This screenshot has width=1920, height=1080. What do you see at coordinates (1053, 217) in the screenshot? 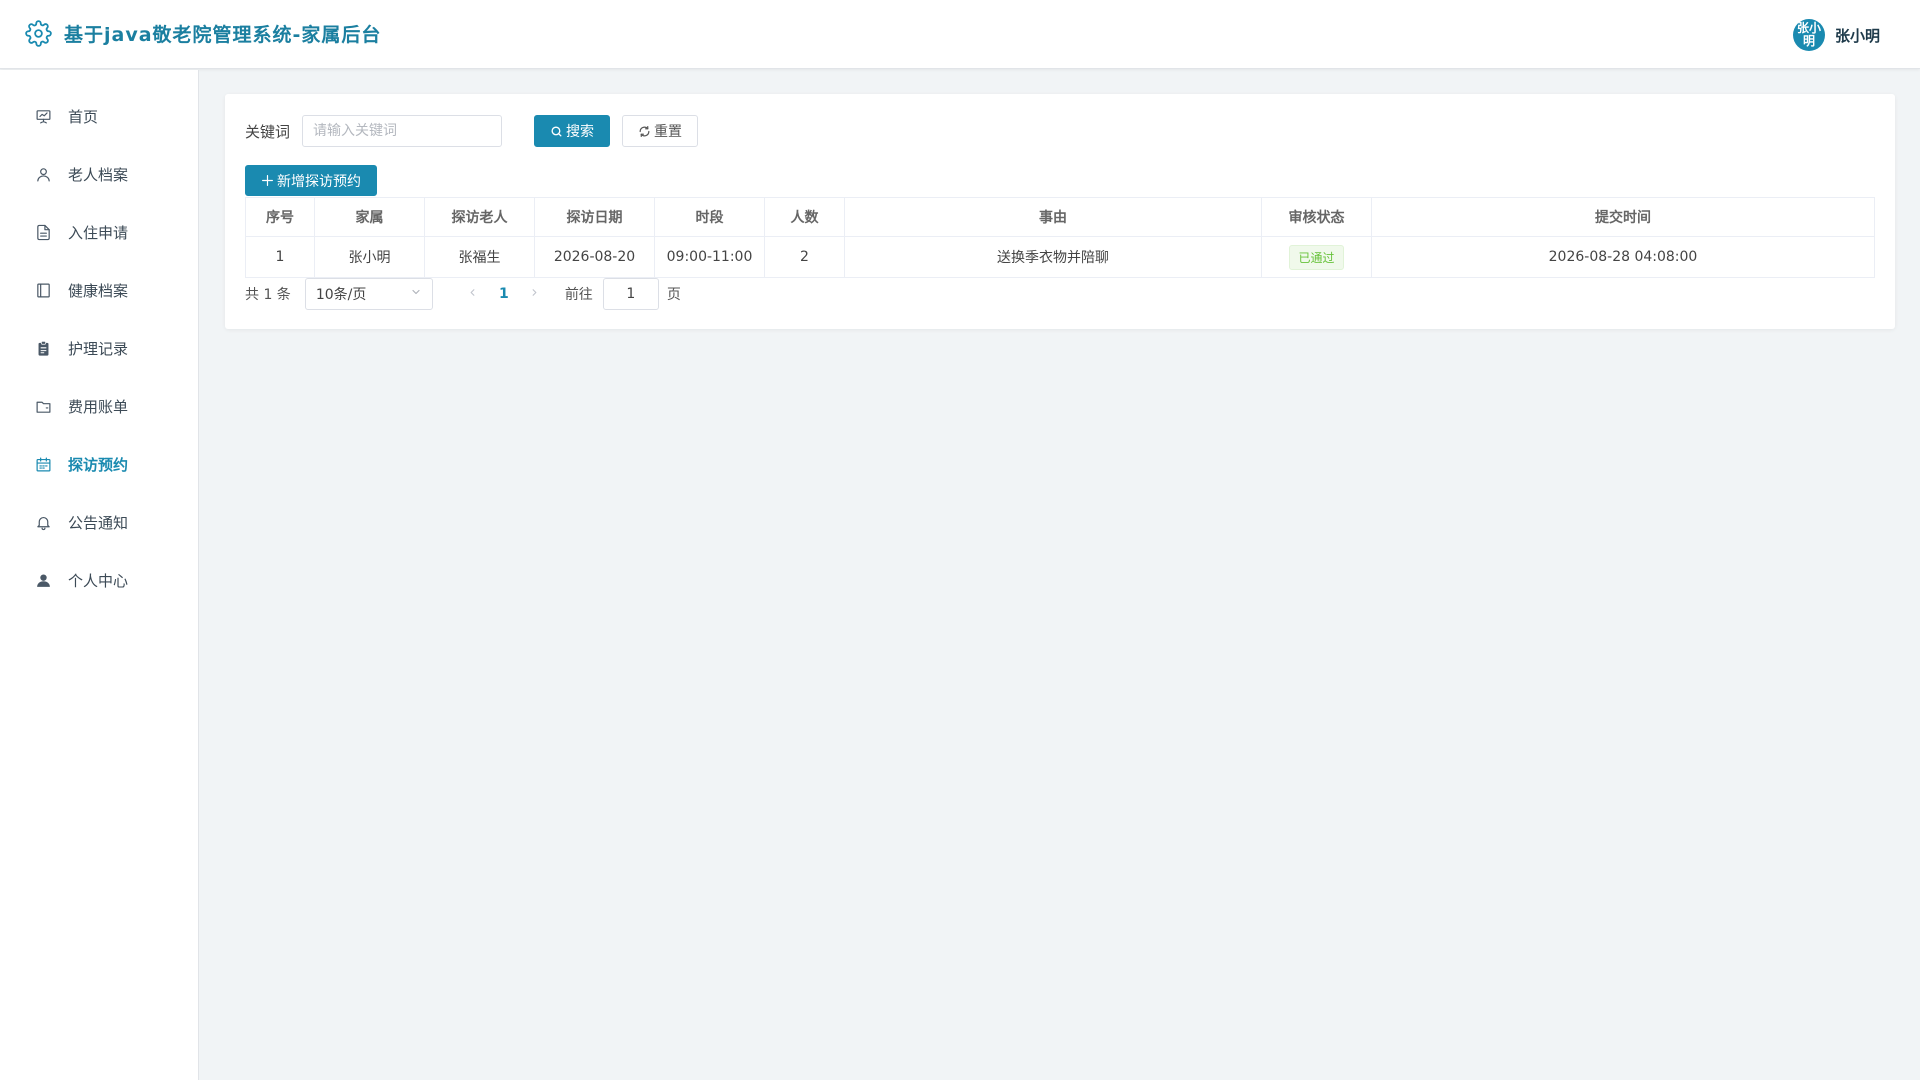
I see `column-header: 事由` at bounding box center [1053, 217].